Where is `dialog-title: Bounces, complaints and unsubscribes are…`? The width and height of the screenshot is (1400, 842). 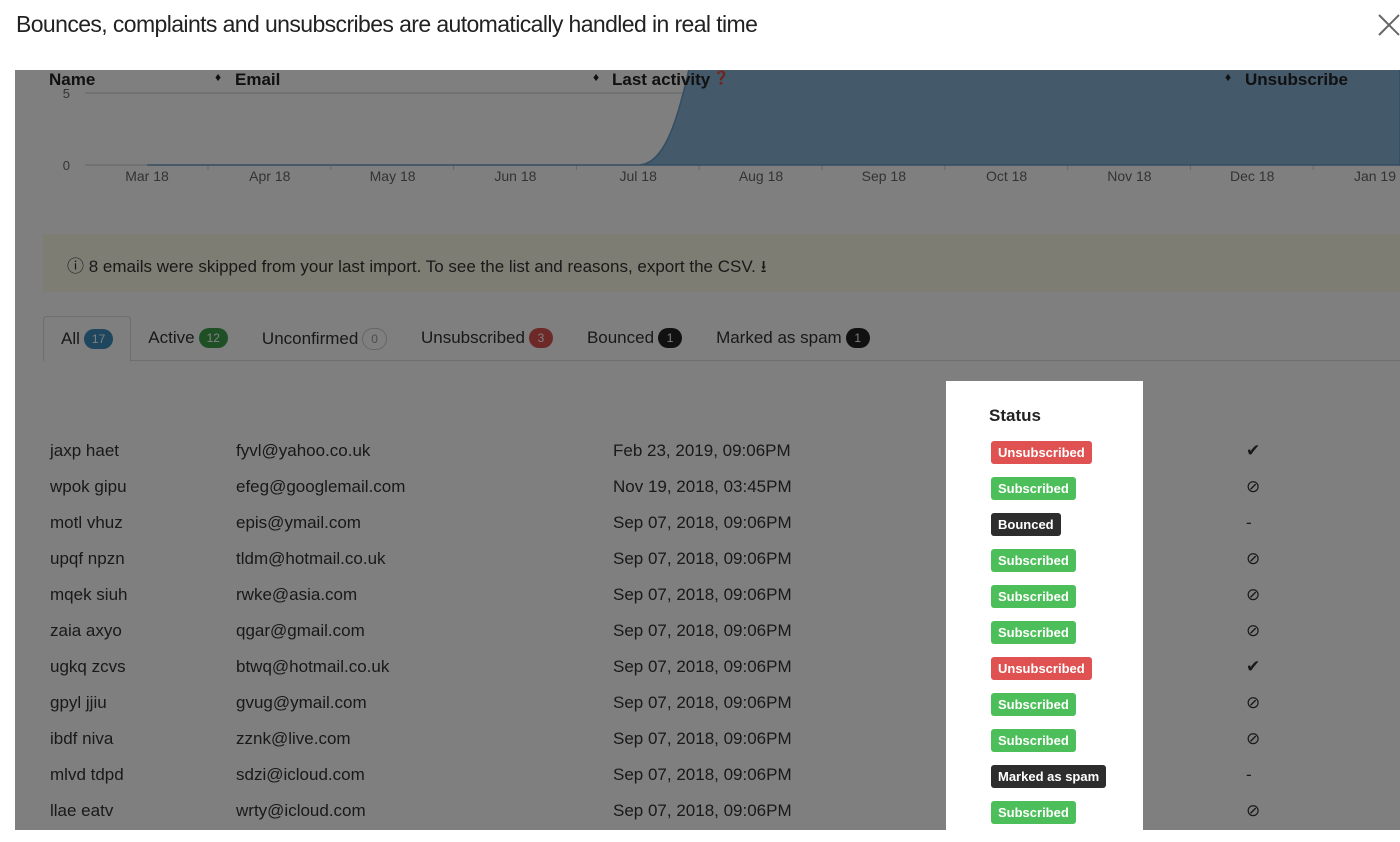
dialog-title: Bounces, complaints and unsubscribes are… is located at coordinates (387, 24).